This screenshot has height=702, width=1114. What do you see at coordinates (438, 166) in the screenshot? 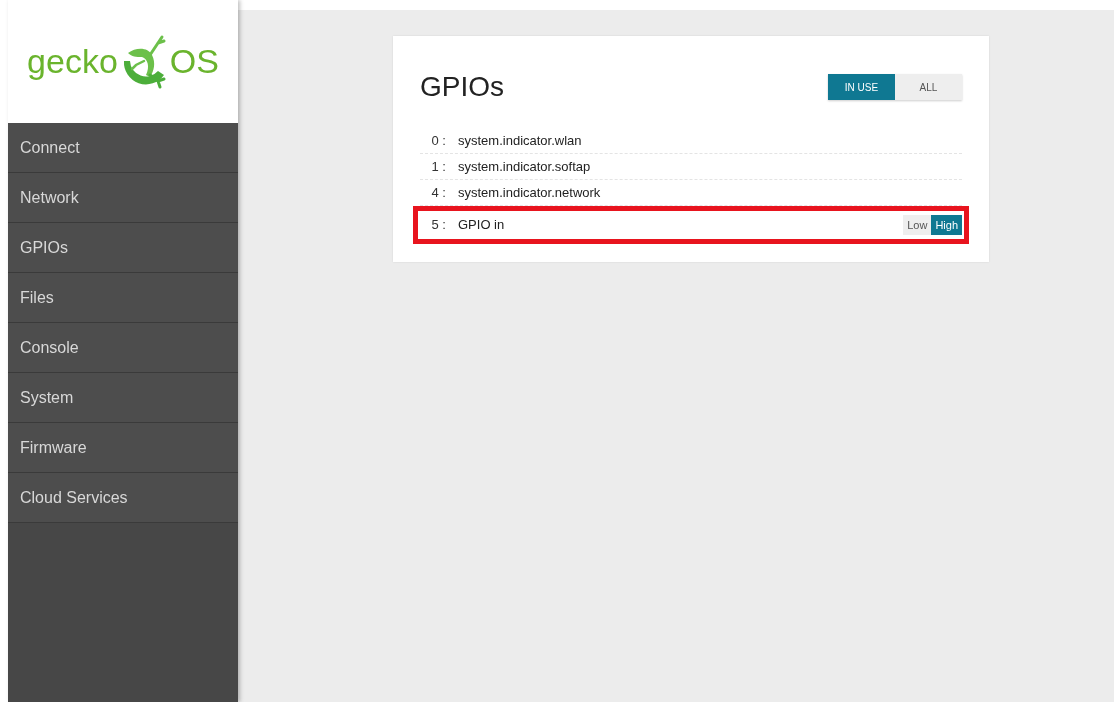
I see `gpio-number: 1 :` at bounding box center [438, 166].